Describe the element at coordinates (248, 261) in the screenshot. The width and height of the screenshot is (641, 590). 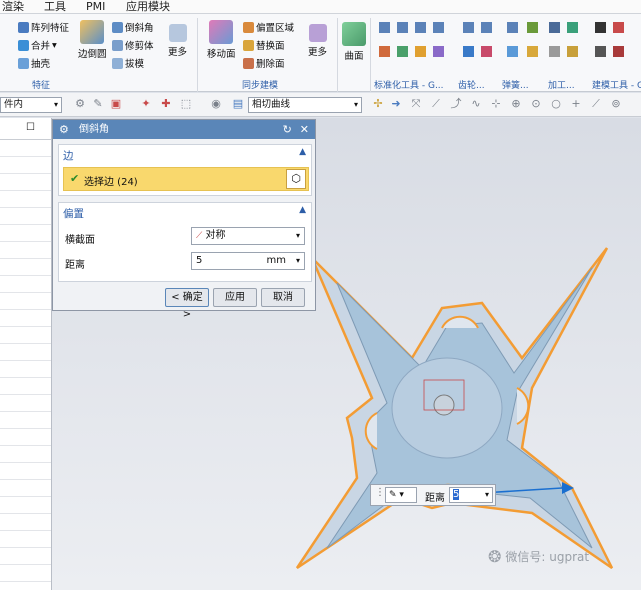
I see `distance-input: 5 mm ▾` at that location.